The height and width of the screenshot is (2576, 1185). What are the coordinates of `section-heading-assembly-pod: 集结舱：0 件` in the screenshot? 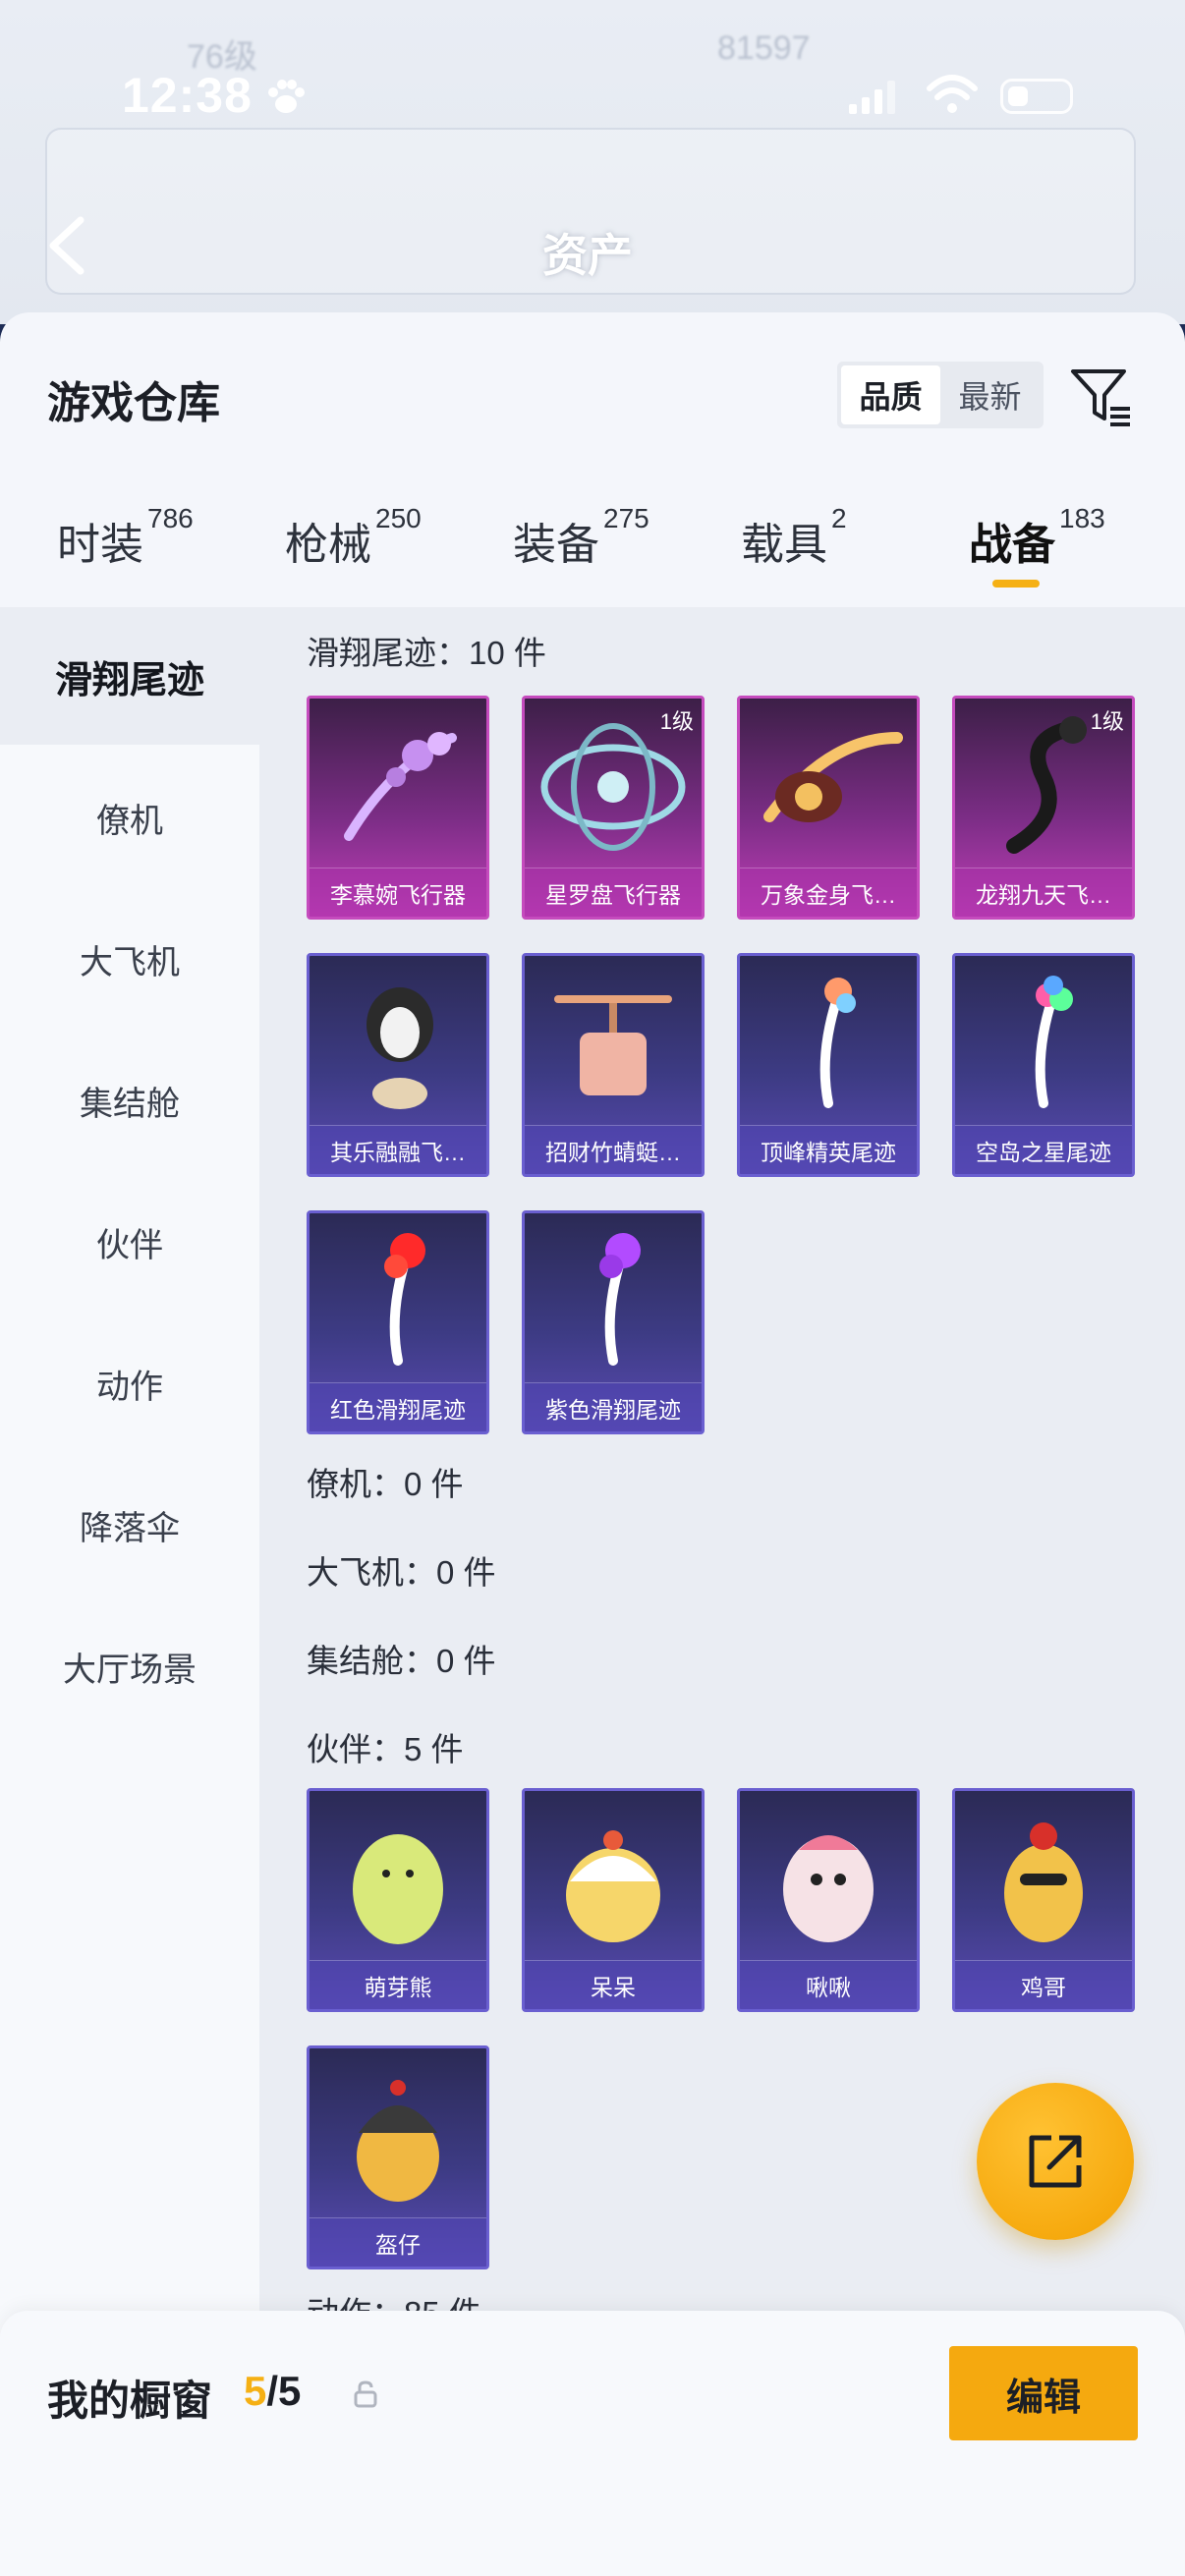 It's located at (402, 1661).